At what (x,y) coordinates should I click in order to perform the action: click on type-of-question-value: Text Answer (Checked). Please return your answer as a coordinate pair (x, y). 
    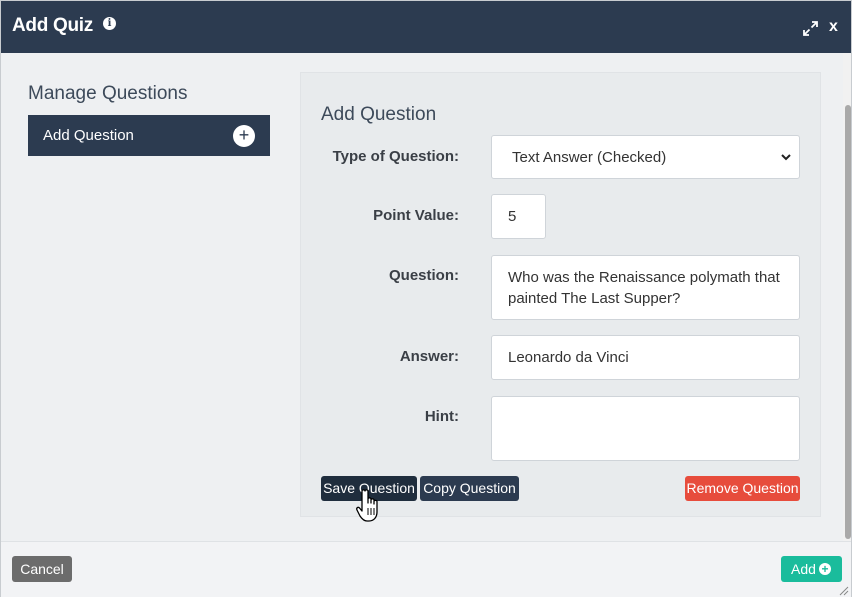
    Looking at the image, I should click on (589, 157).